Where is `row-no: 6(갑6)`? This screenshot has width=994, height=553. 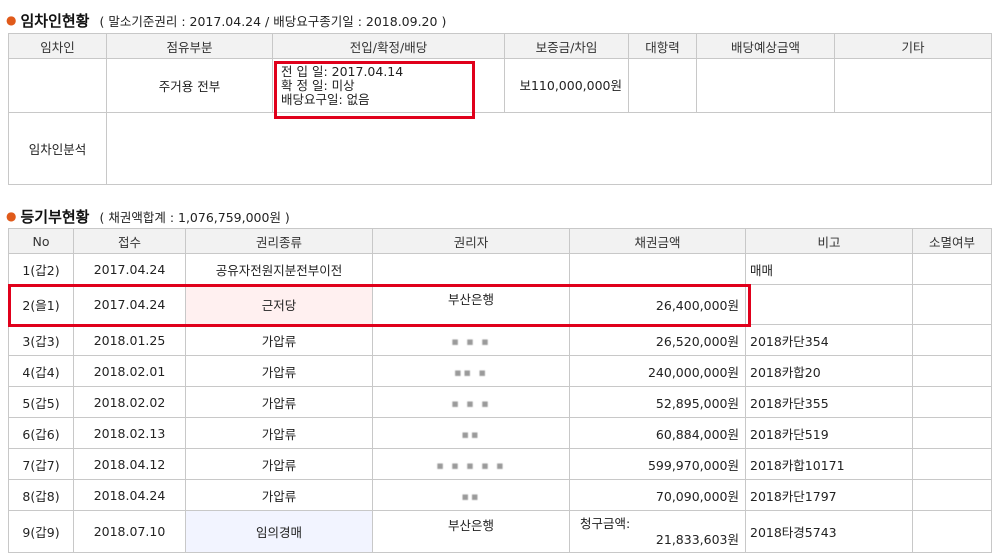
row-no: 6(갑6) is located at coordinates (41, 433).